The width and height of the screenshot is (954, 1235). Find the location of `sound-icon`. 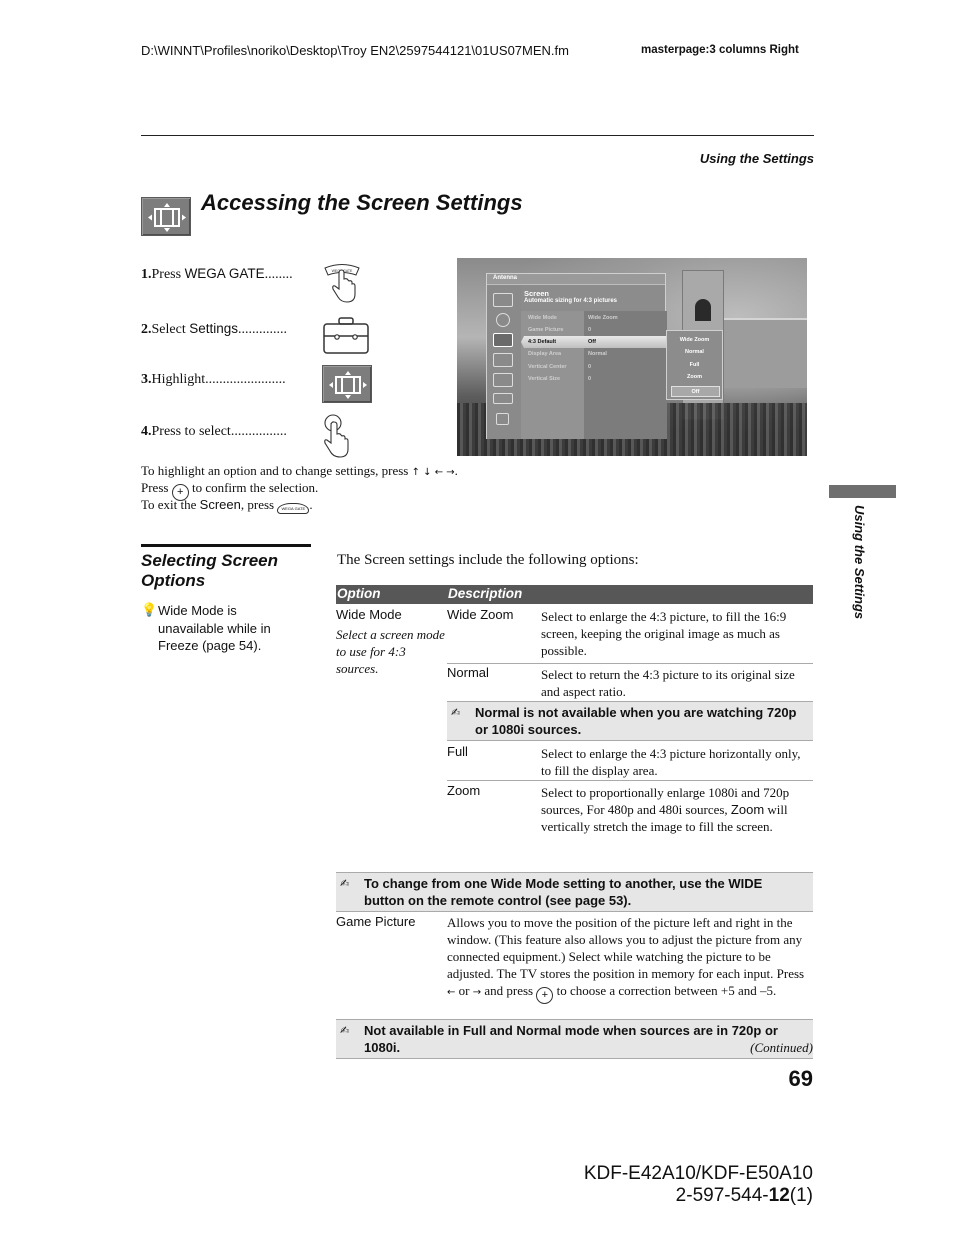

sound-icon is located at coordinates (503, 320).